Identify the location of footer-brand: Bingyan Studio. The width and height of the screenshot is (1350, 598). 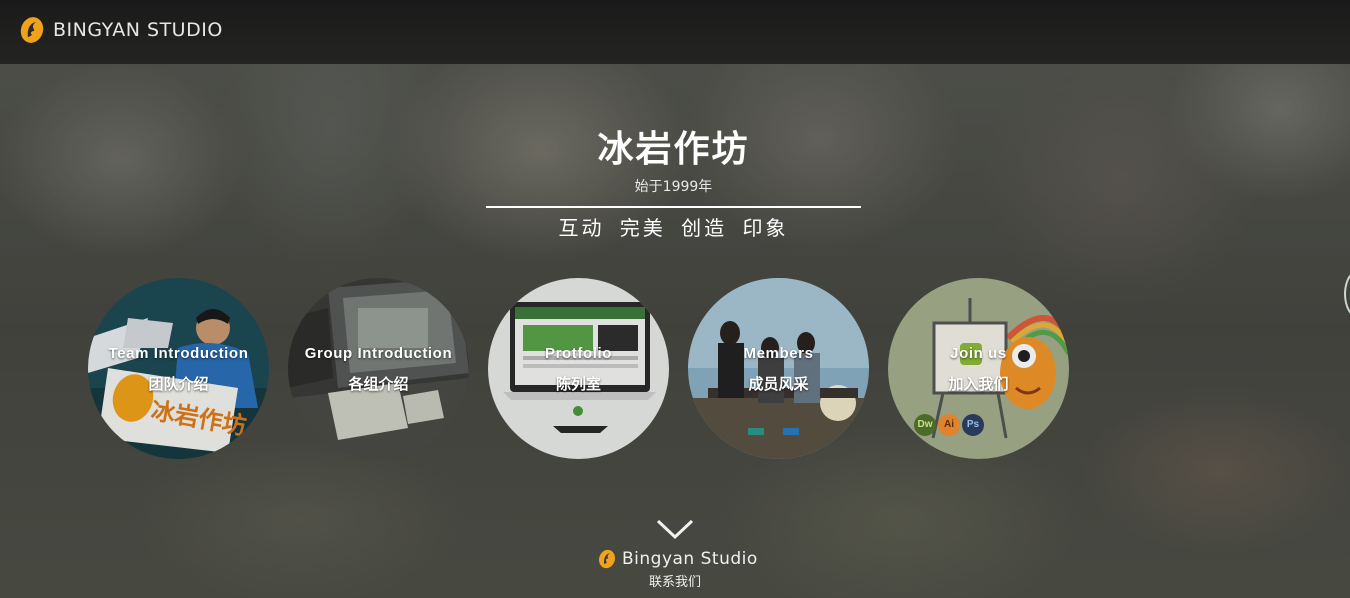
(677, 559).